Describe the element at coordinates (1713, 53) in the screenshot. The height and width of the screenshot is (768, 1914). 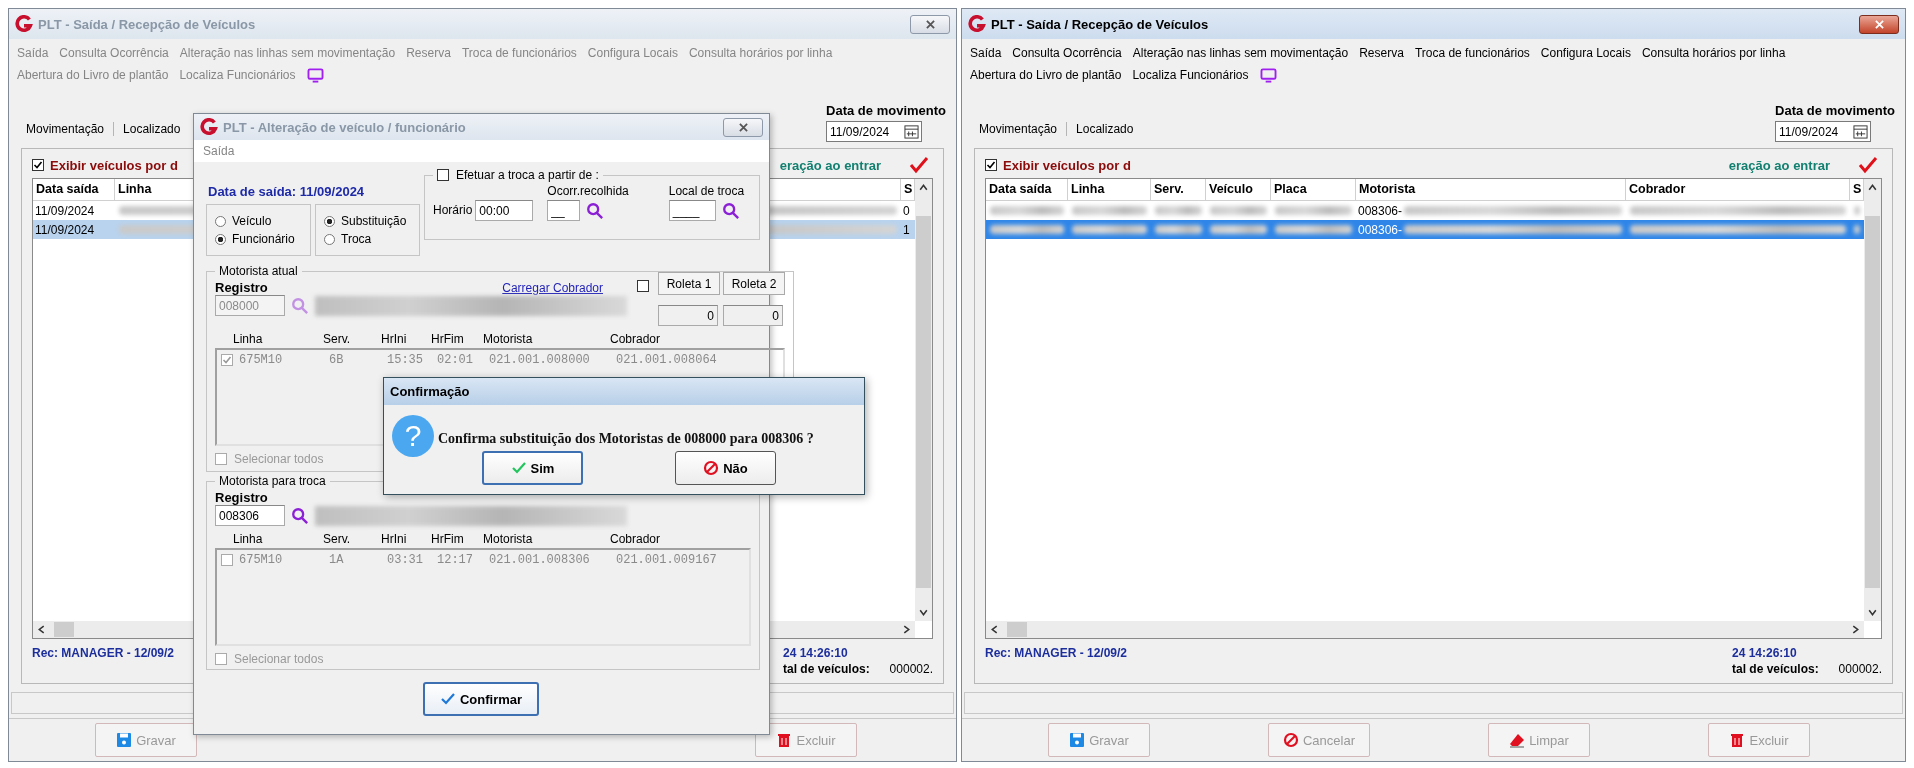
I see `menu-item: Consulta horários por linha` at that location.